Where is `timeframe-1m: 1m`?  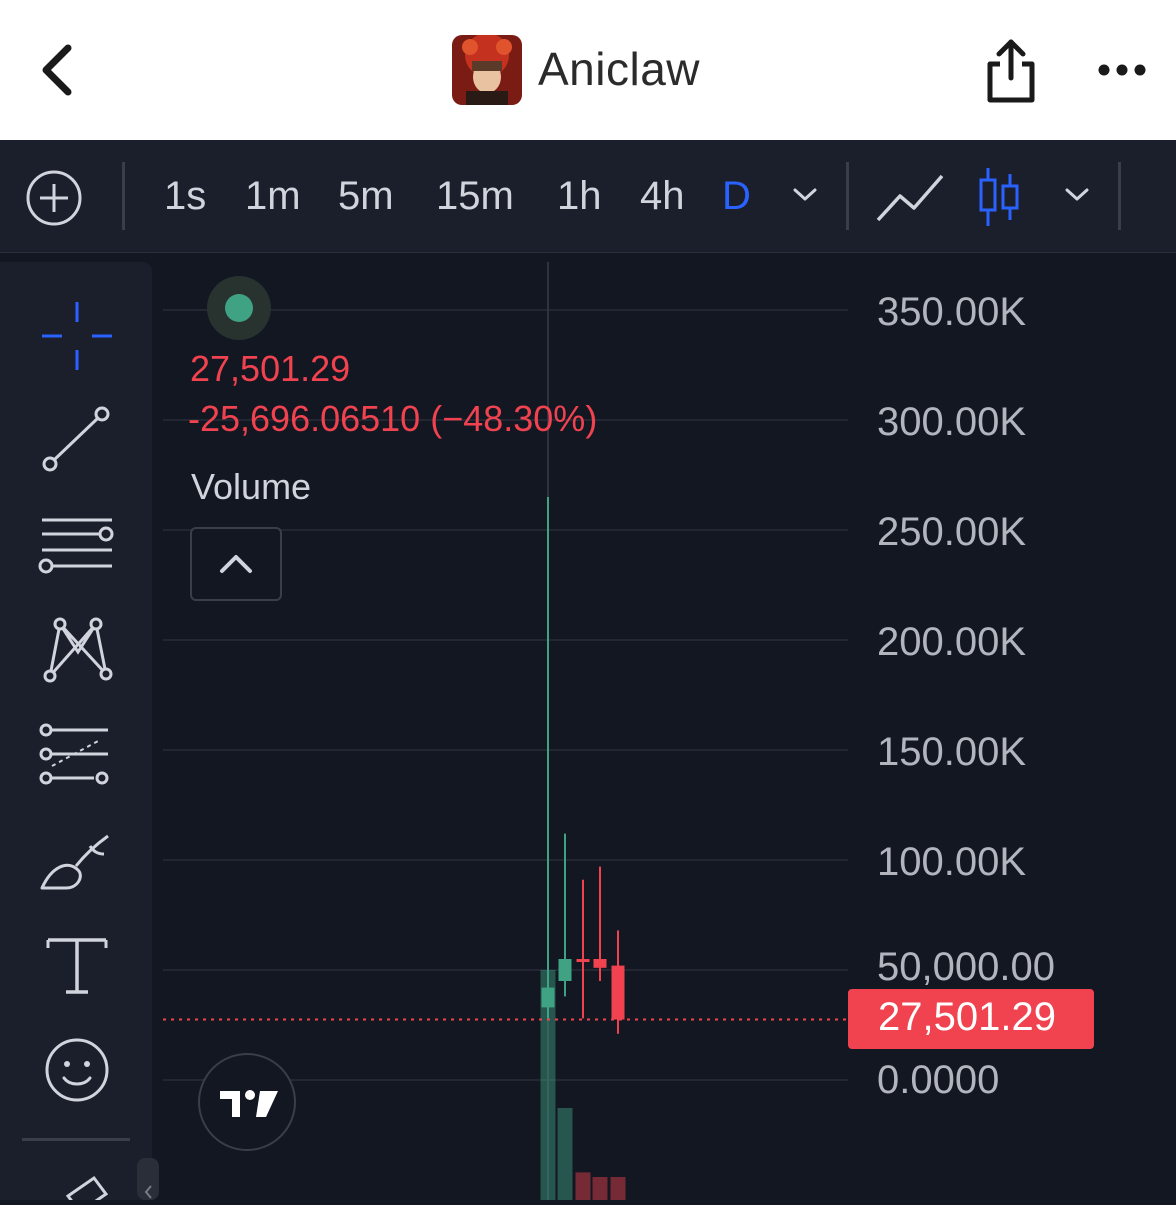
timeframe-1m: 1m is located at coordinates (273, 196).